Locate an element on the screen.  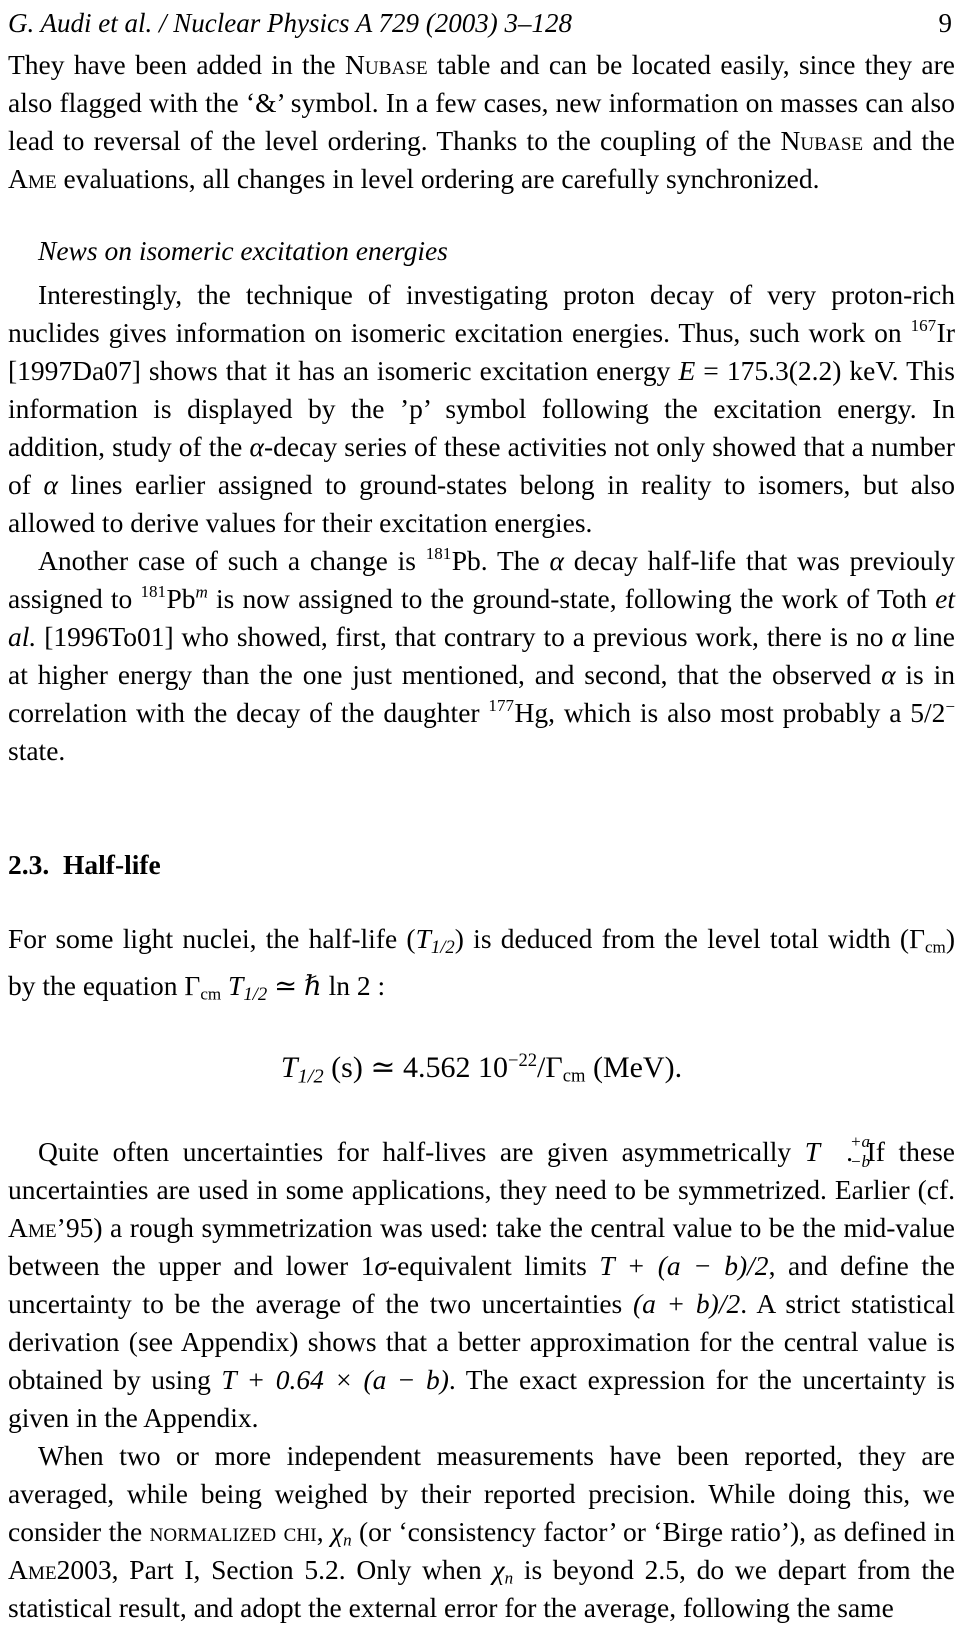
term-normalized-chi: normalized chi is located at coordinates (233, 1532).